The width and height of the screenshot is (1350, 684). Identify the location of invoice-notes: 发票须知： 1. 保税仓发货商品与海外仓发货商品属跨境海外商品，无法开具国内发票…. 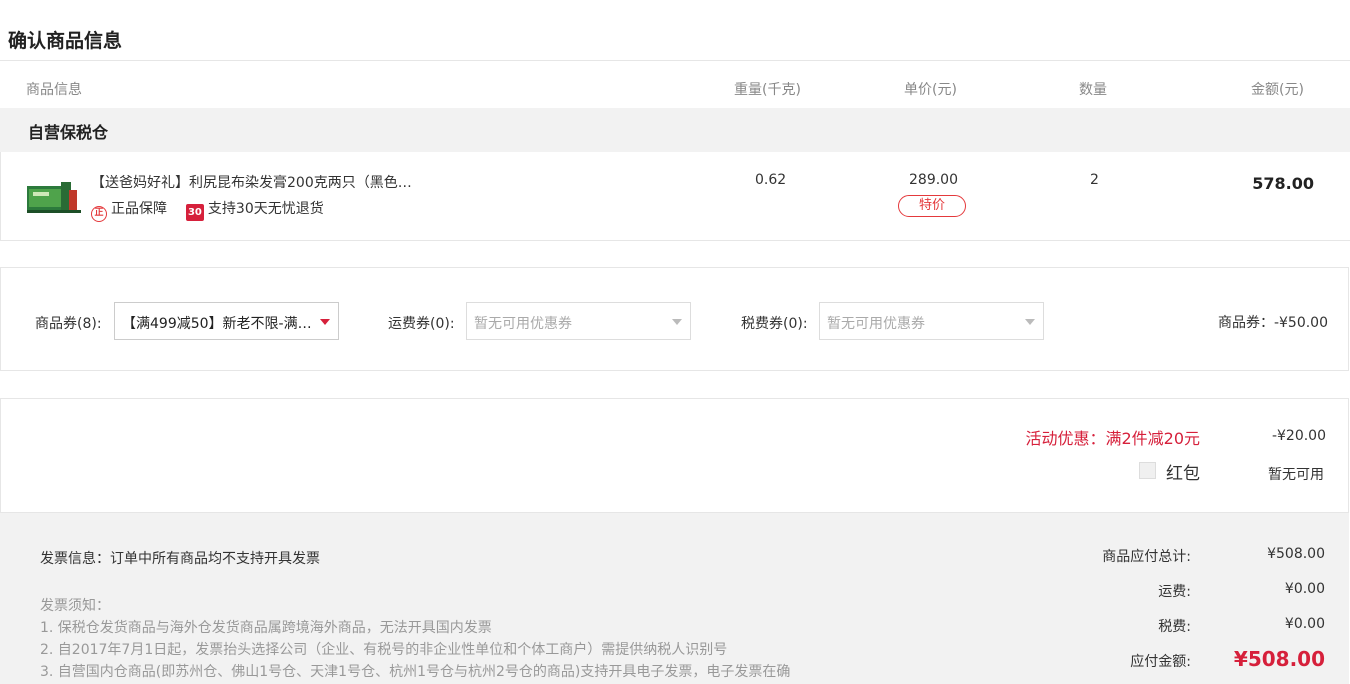
(415, 639).